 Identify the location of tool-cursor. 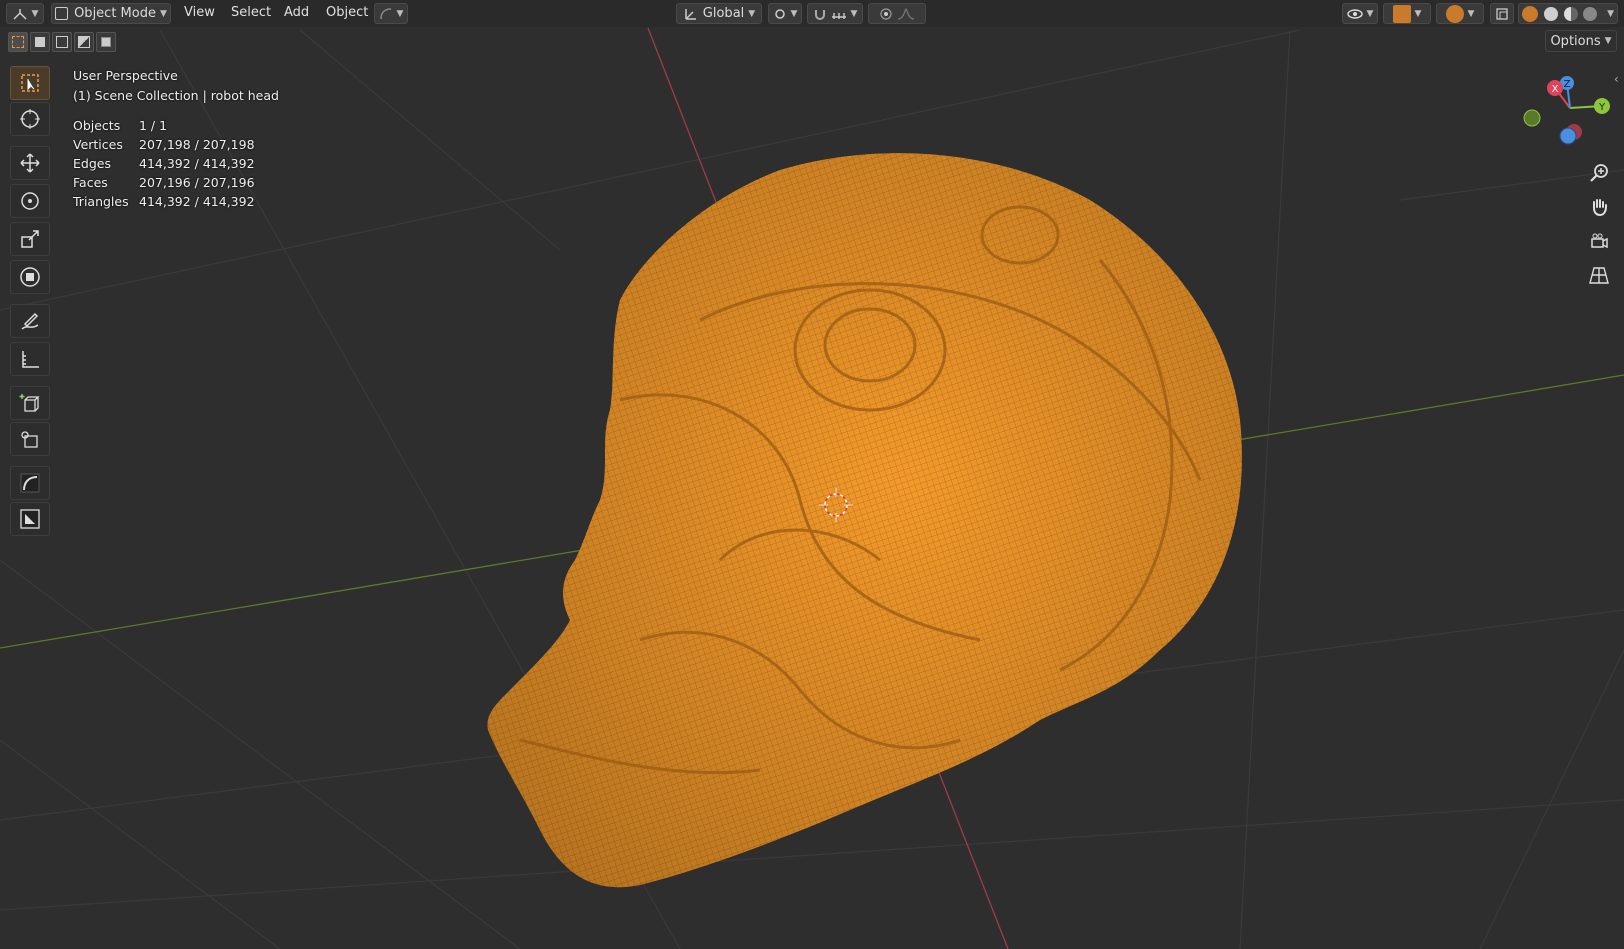
(30, 119).